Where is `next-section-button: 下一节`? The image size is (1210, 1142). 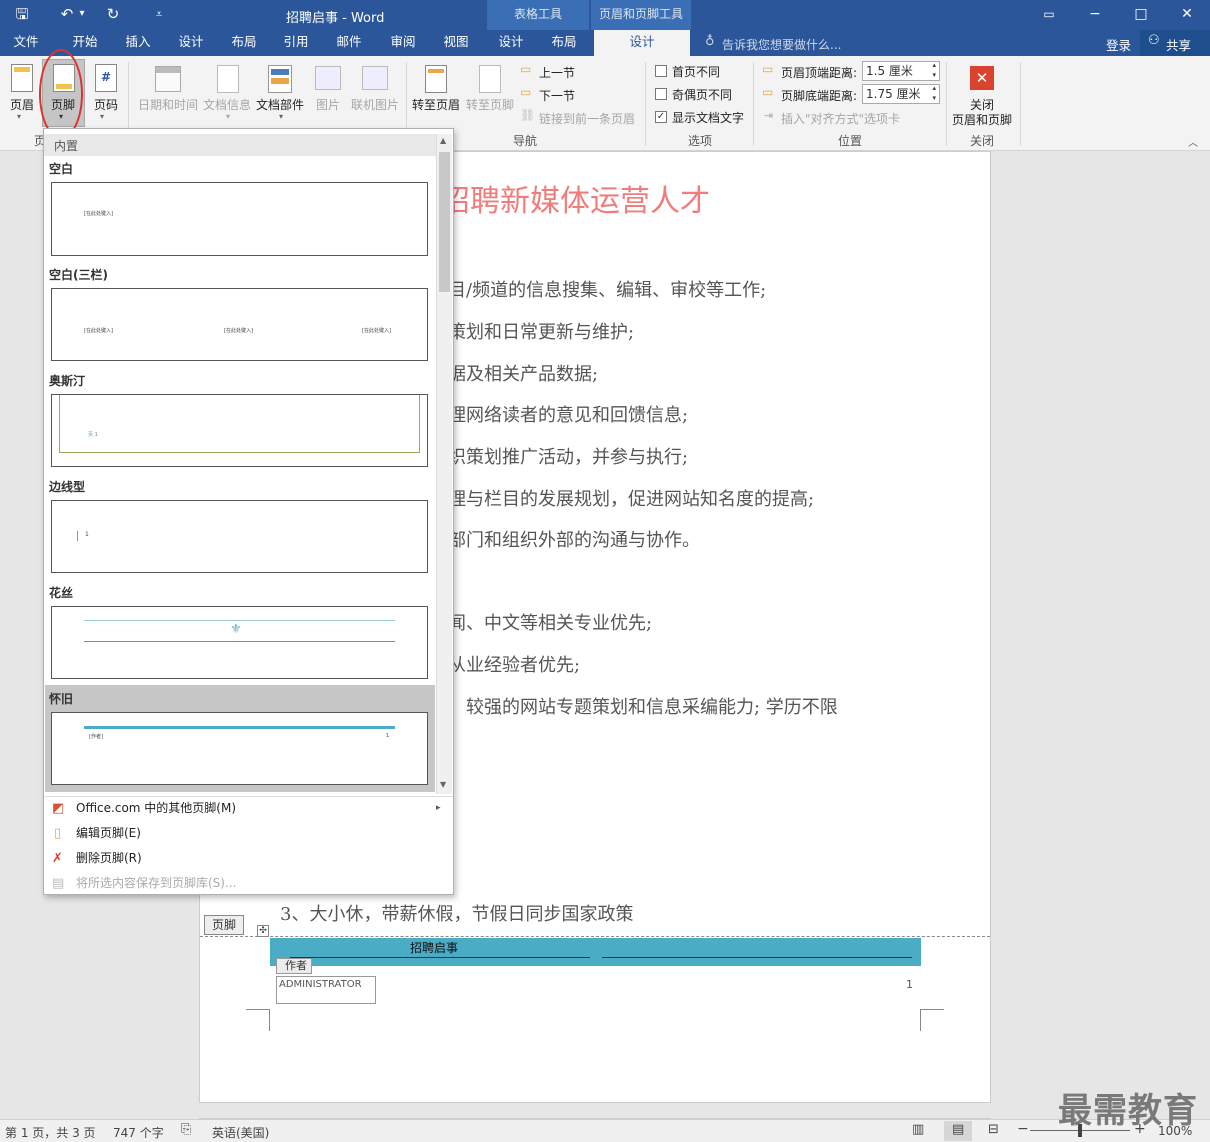 next-section-button: 下一节 is located at coordinates (557, 95).